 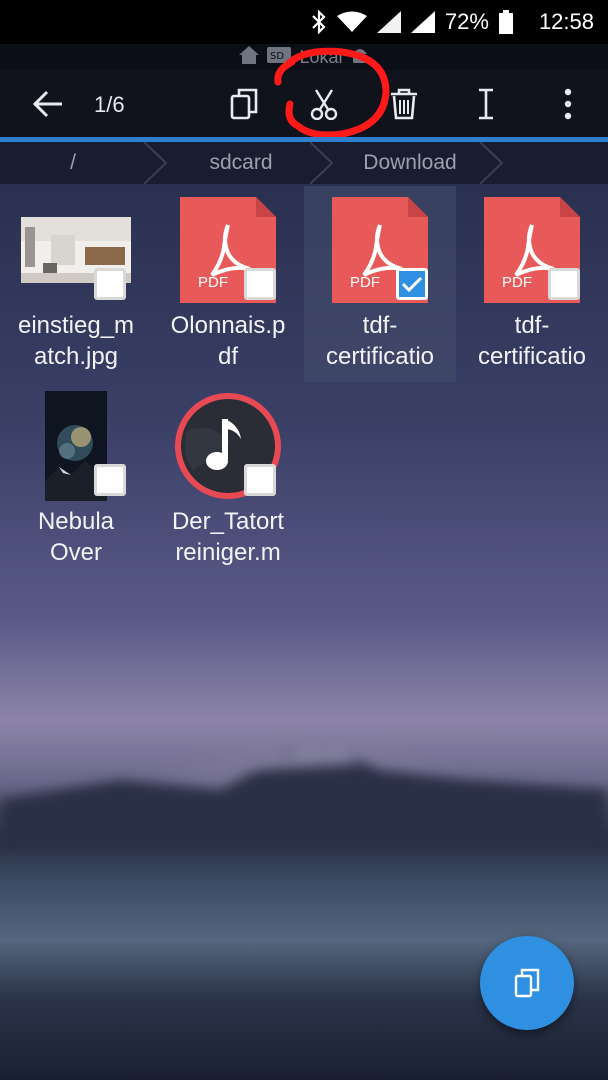 I want to click on battery-icon, so click(x=505, y=22).